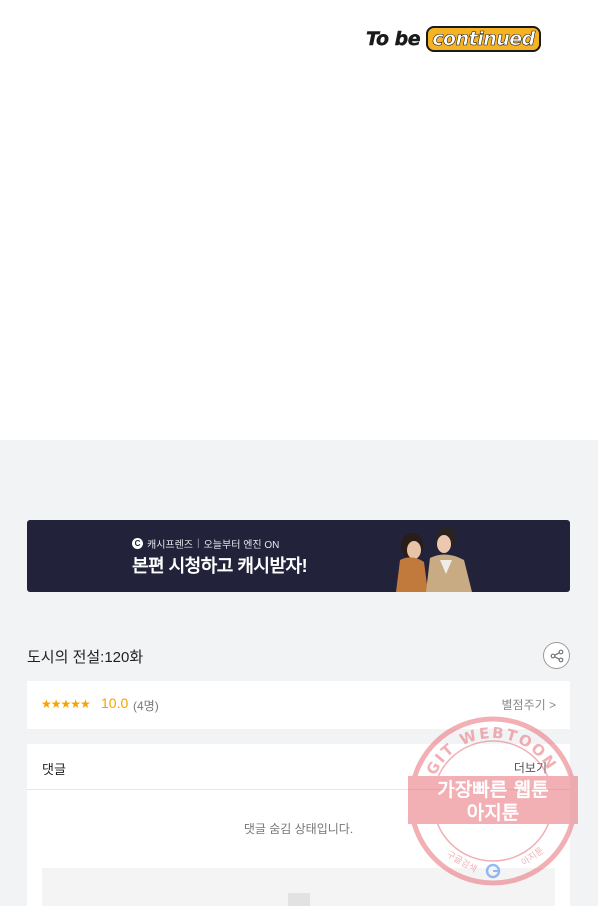  Describe the element at coordinates (54, 769) in the screenshot. I see `comments-title: 댓글` at that location.